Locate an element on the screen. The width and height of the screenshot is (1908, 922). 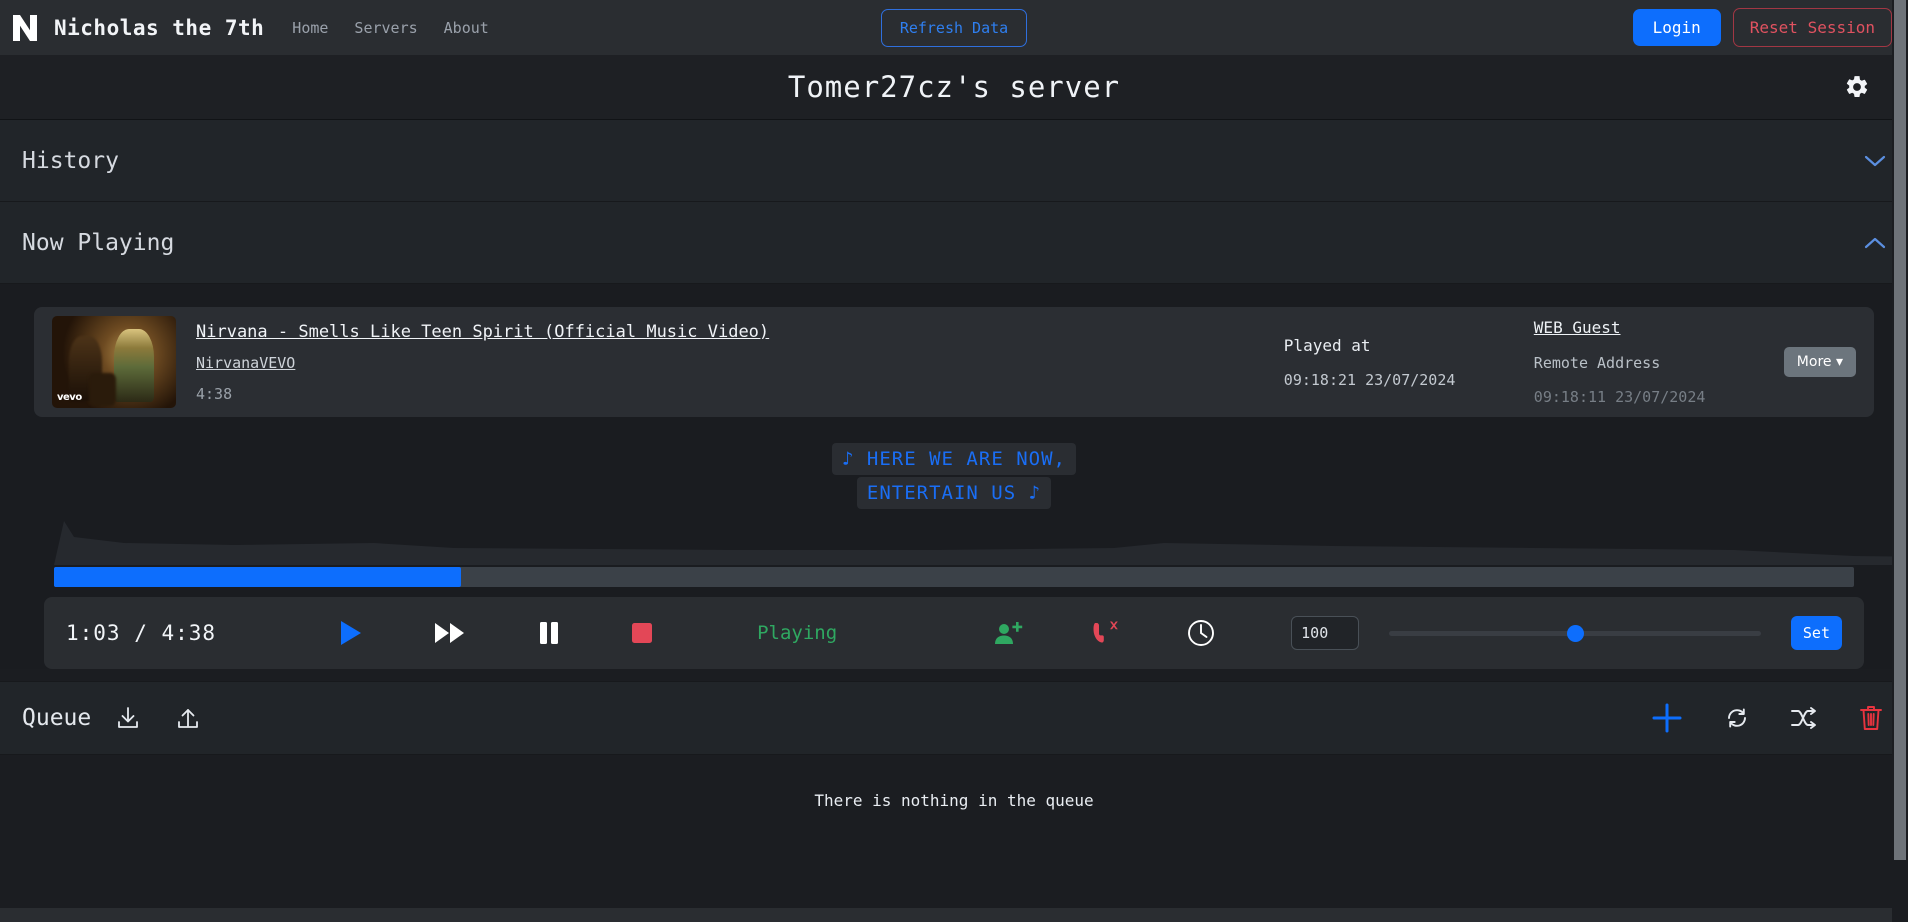
volume-slider-knob is located at coordinates (1575, 633).